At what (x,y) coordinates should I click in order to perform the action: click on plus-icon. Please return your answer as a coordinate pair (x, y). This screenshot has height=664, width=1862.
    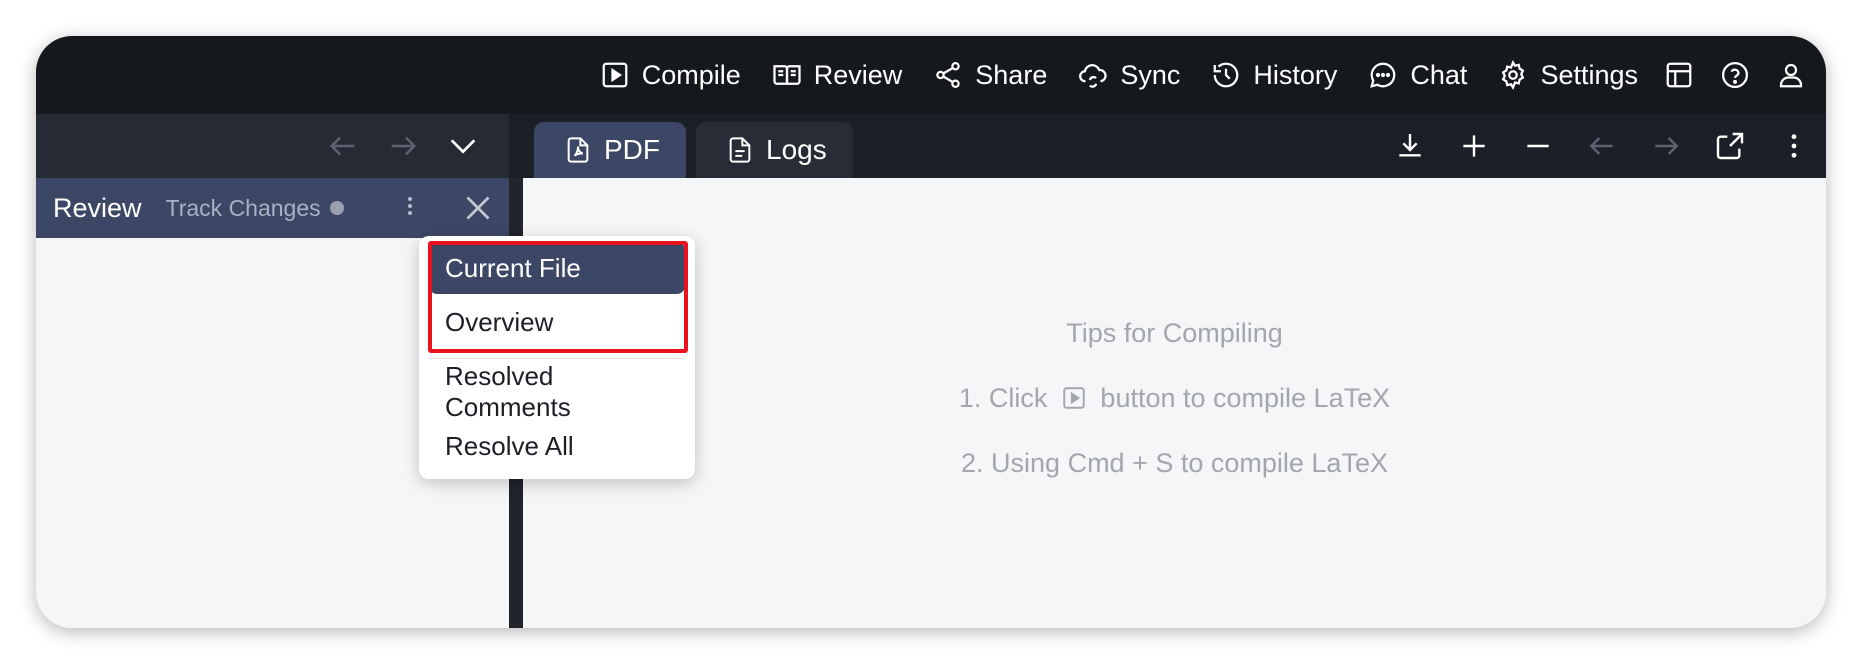
    Looking at the image, I should click on (1474, 146).